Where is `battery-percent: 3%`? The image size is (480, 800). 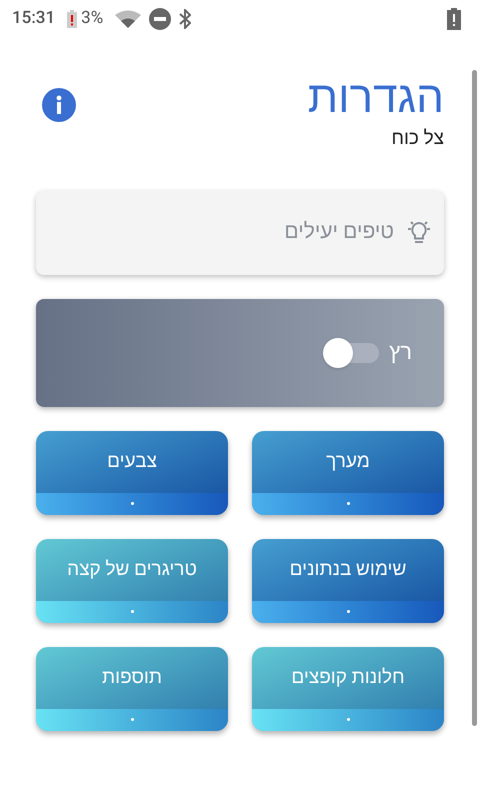
battery-percent: 3% is located at coordinates (92, 18).